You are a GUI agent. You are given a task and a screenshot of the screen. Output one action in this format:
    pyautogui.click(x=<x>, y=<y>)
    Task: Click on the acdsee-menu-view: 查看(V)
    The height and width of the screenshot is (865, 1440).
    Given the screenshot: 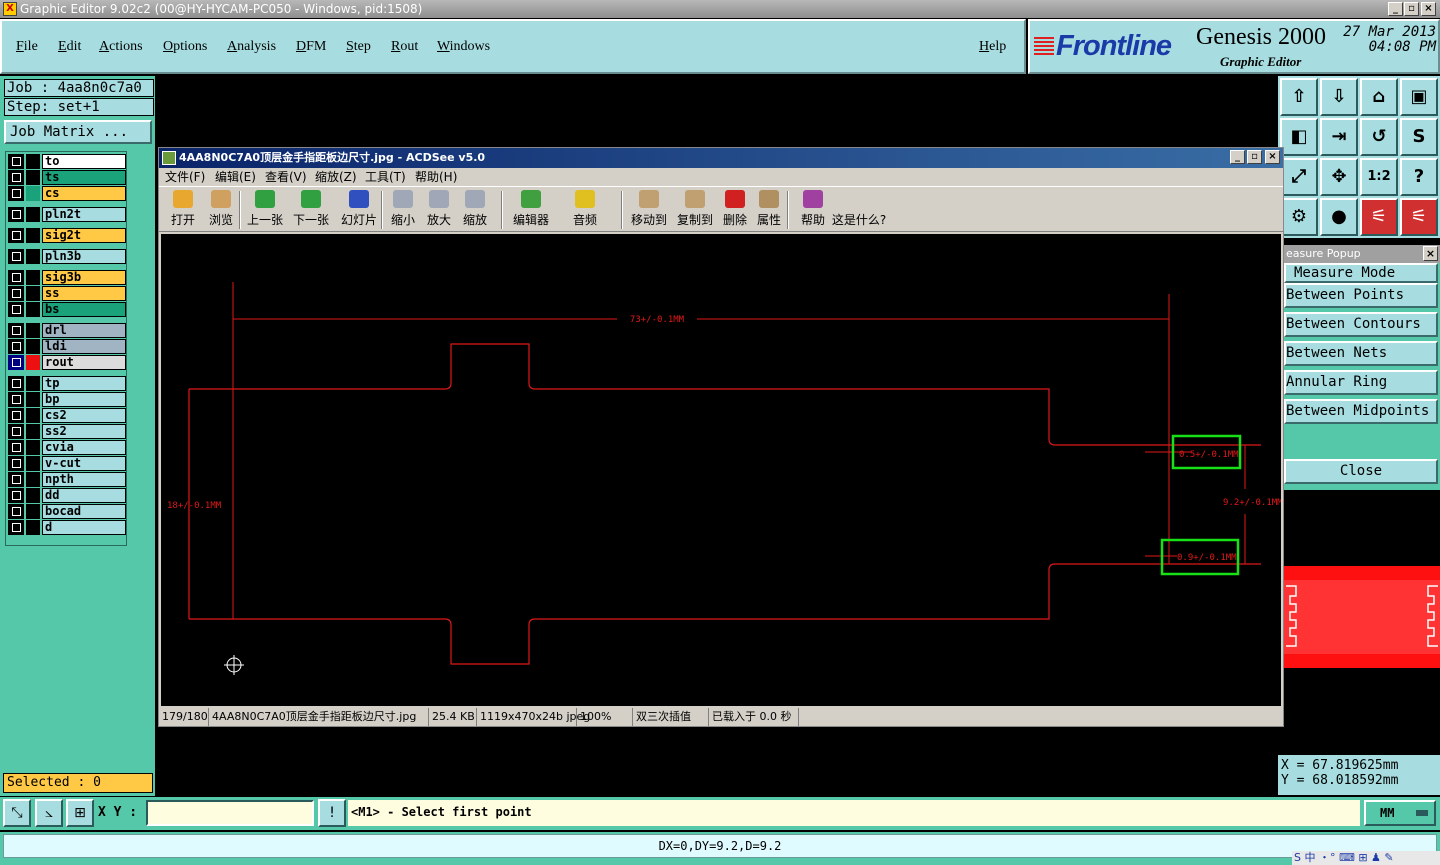 What is the action you would take?
    pyautogui.click(x=286, y=177)
    